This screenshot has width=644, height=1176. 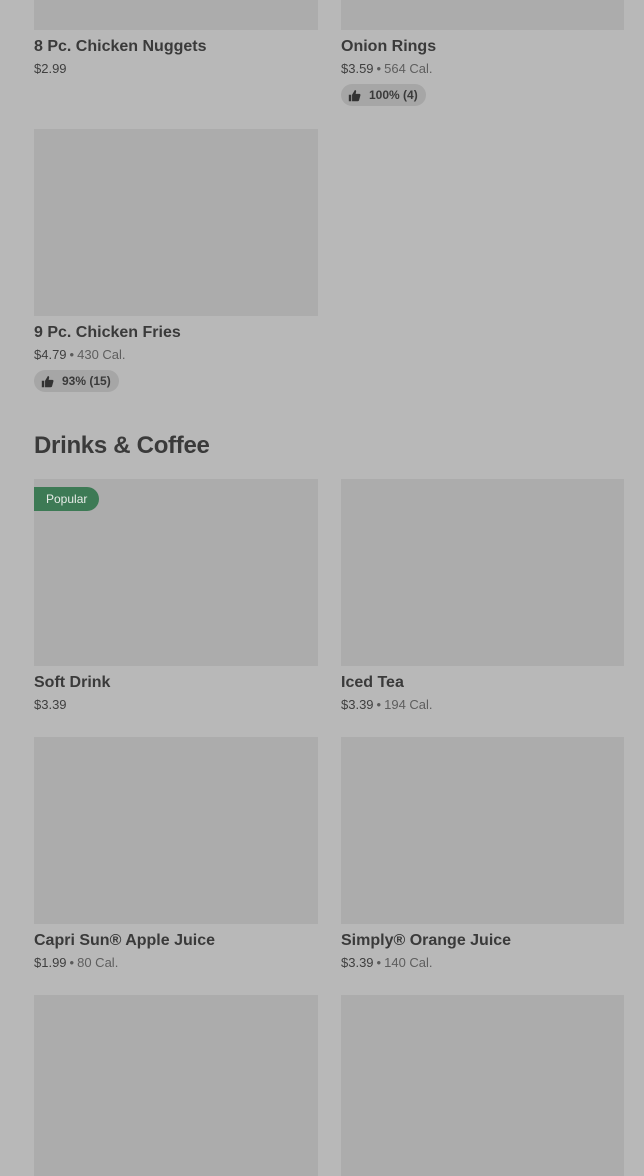 What do you see at coordinates (482, 53) in the screenshot?
I see `menu-item-onion-rings: Onion Rings $3.59 • 564 Cal. 100% (4)` at bounding box center [482, 53].